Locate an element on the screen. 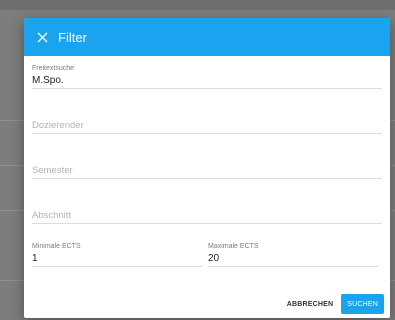 This screenshot has width=395, height=320. semester-field is located at coordinates (207, 171).